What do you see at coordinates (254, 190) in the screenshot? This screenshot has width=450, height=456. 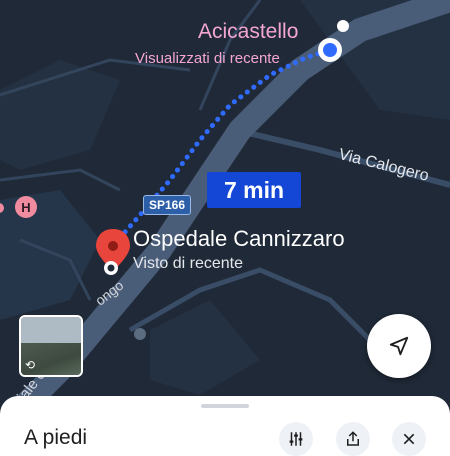 I see `route-eta-badge: 7 min` at bounding box center [254, 190].